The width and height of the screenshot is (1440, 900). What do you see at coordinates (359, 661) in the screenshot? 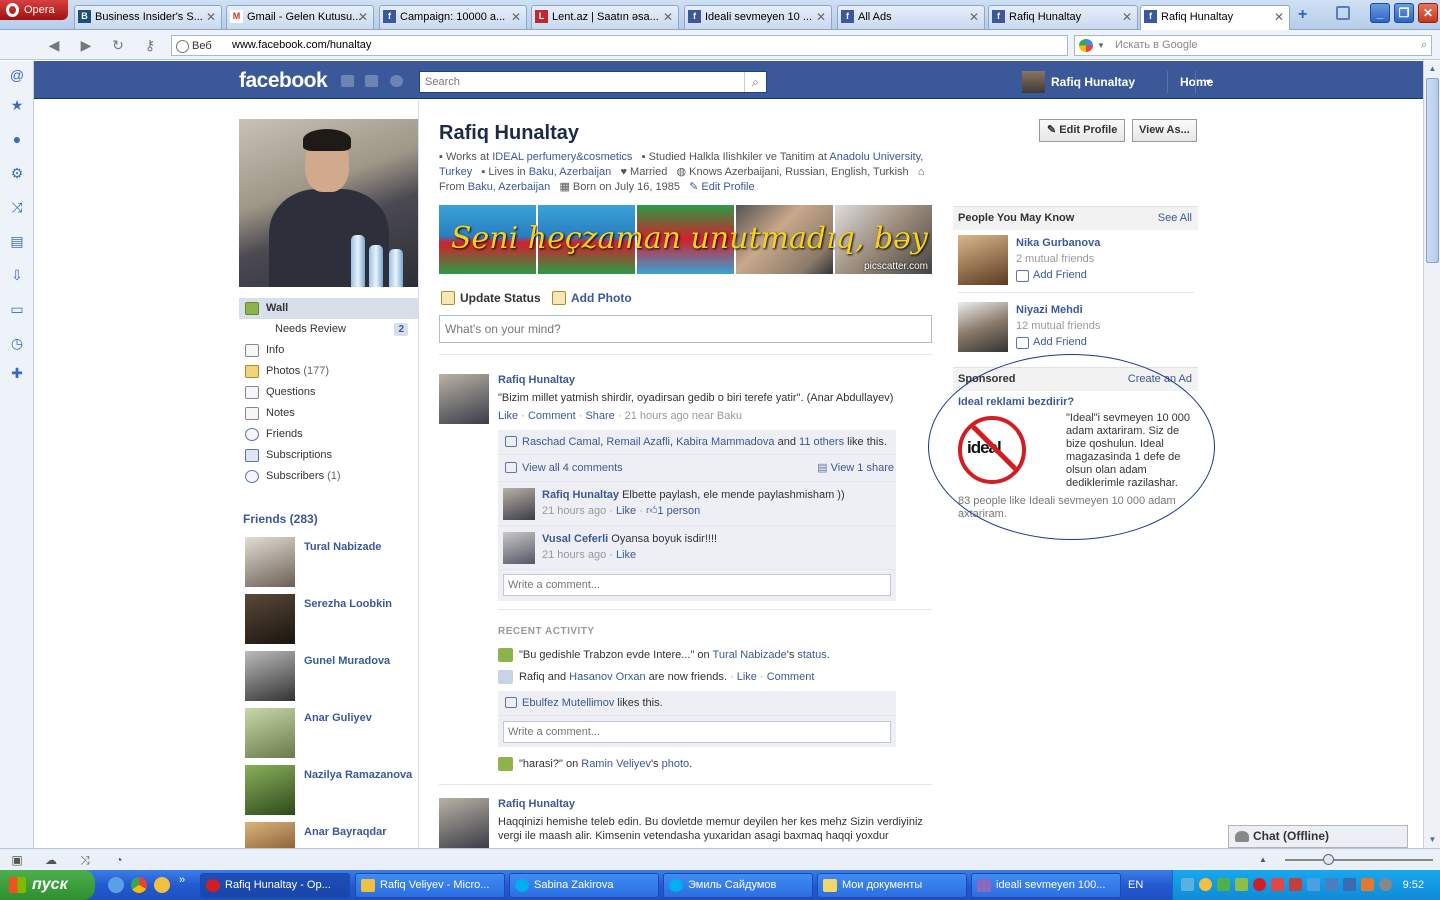
I see `friend-name: Gunel Muradova` at bounding box center [359, 661].